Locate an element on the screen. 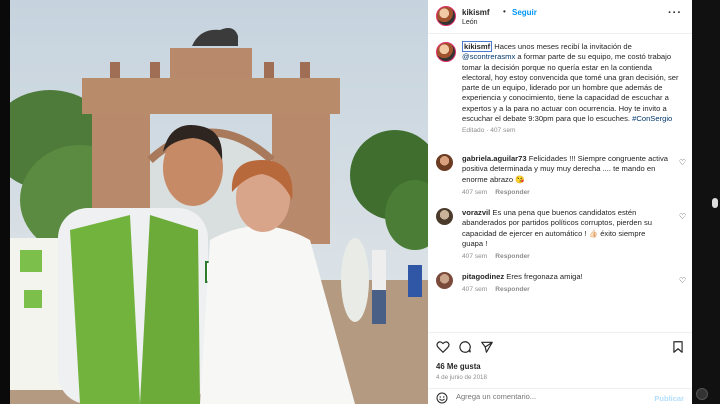 This screenshot has height=404, width=720. author-avatar is located at coordinates (446, 16).